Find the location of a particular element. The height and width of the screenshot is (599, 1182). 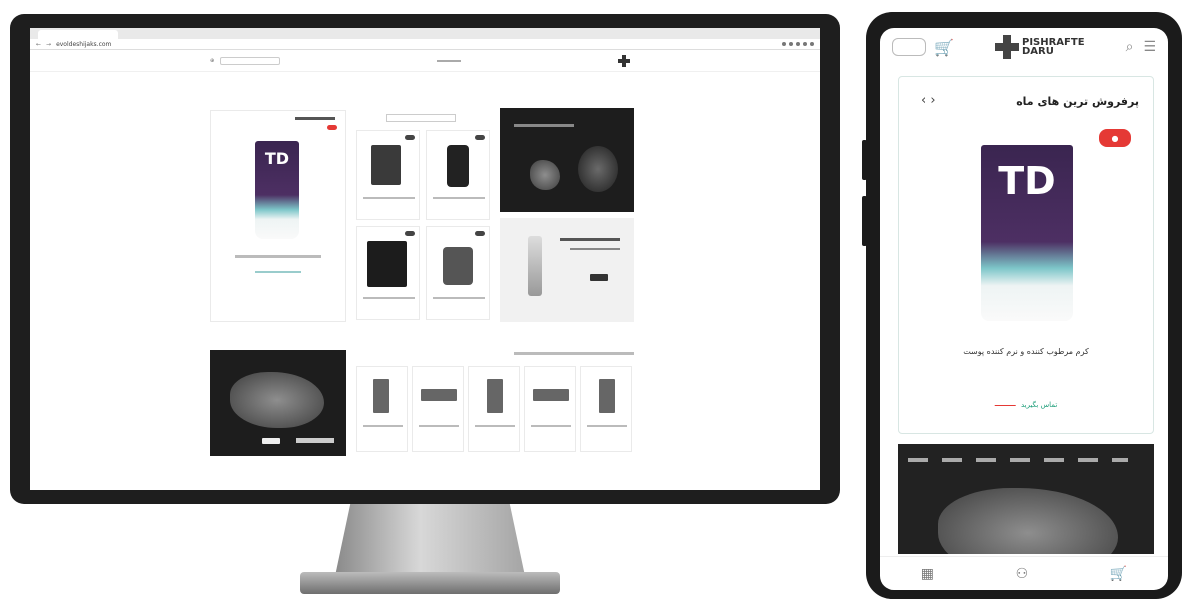

home-icon: ▦ is located at coordinates (927, 574).